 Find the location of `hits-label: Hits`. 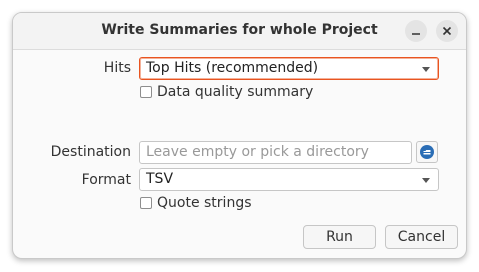

hits-label: Hits is located at coordinates (117, 68).